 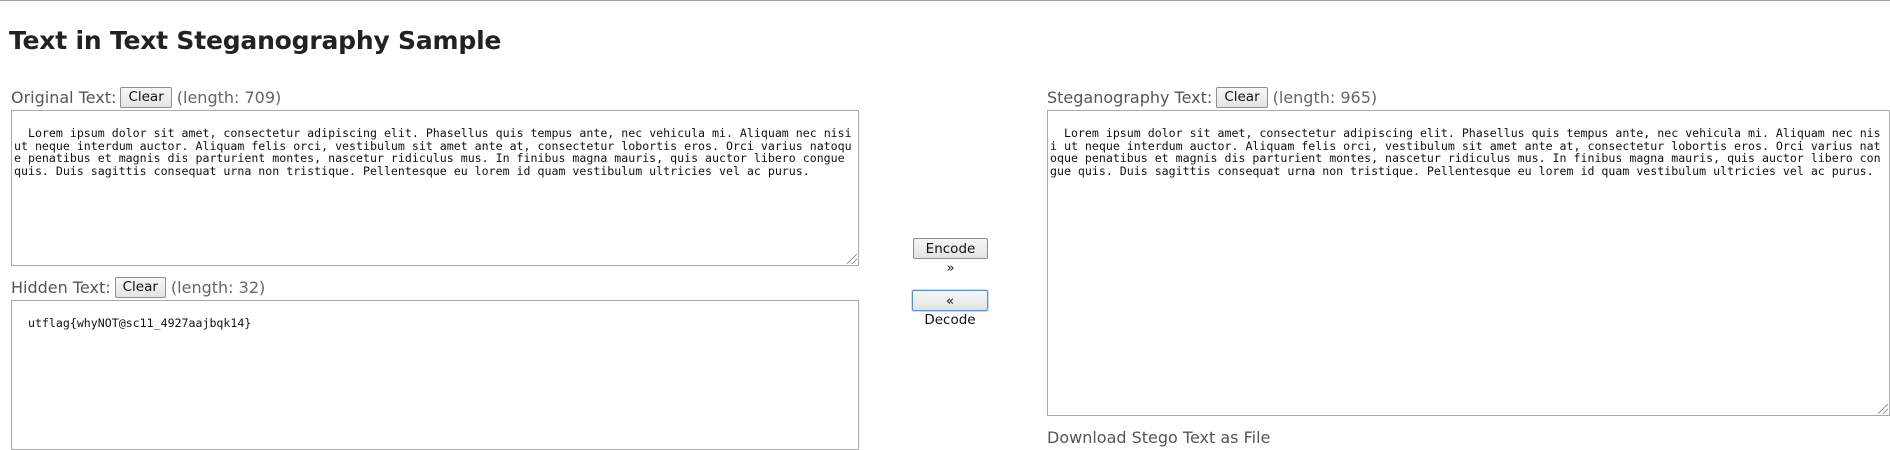 I want to click on top-border, so click(x=945, y=0).